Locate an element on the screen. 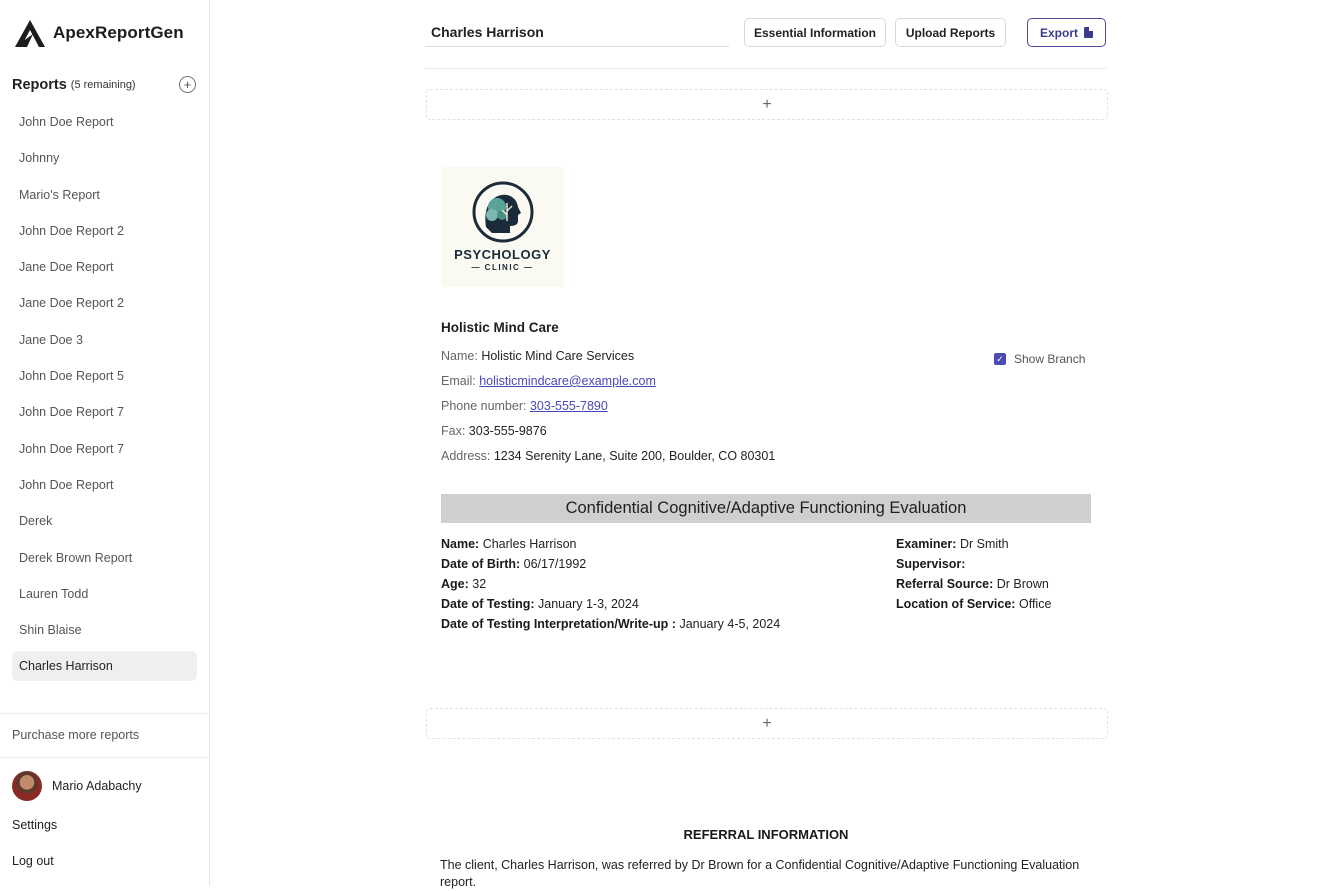 This screenshot has width=1321, height=891. name-label: Name: is located at coordinates (459, 356).